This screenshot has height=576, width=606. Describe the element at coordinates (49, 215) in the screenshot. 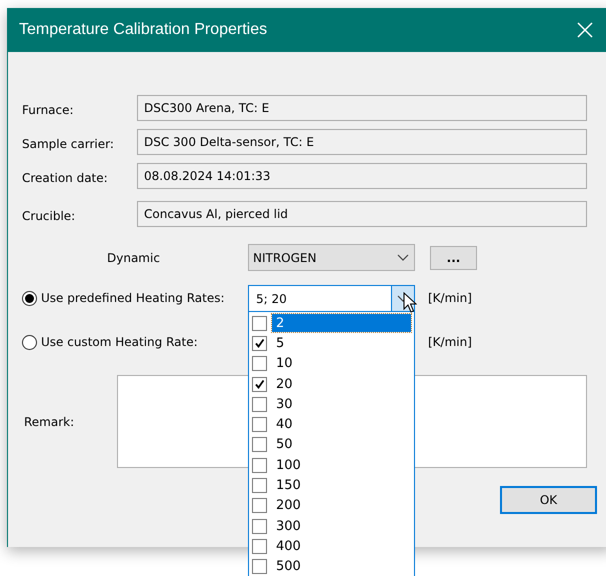

I see `field-label: Crucible:` at that location.